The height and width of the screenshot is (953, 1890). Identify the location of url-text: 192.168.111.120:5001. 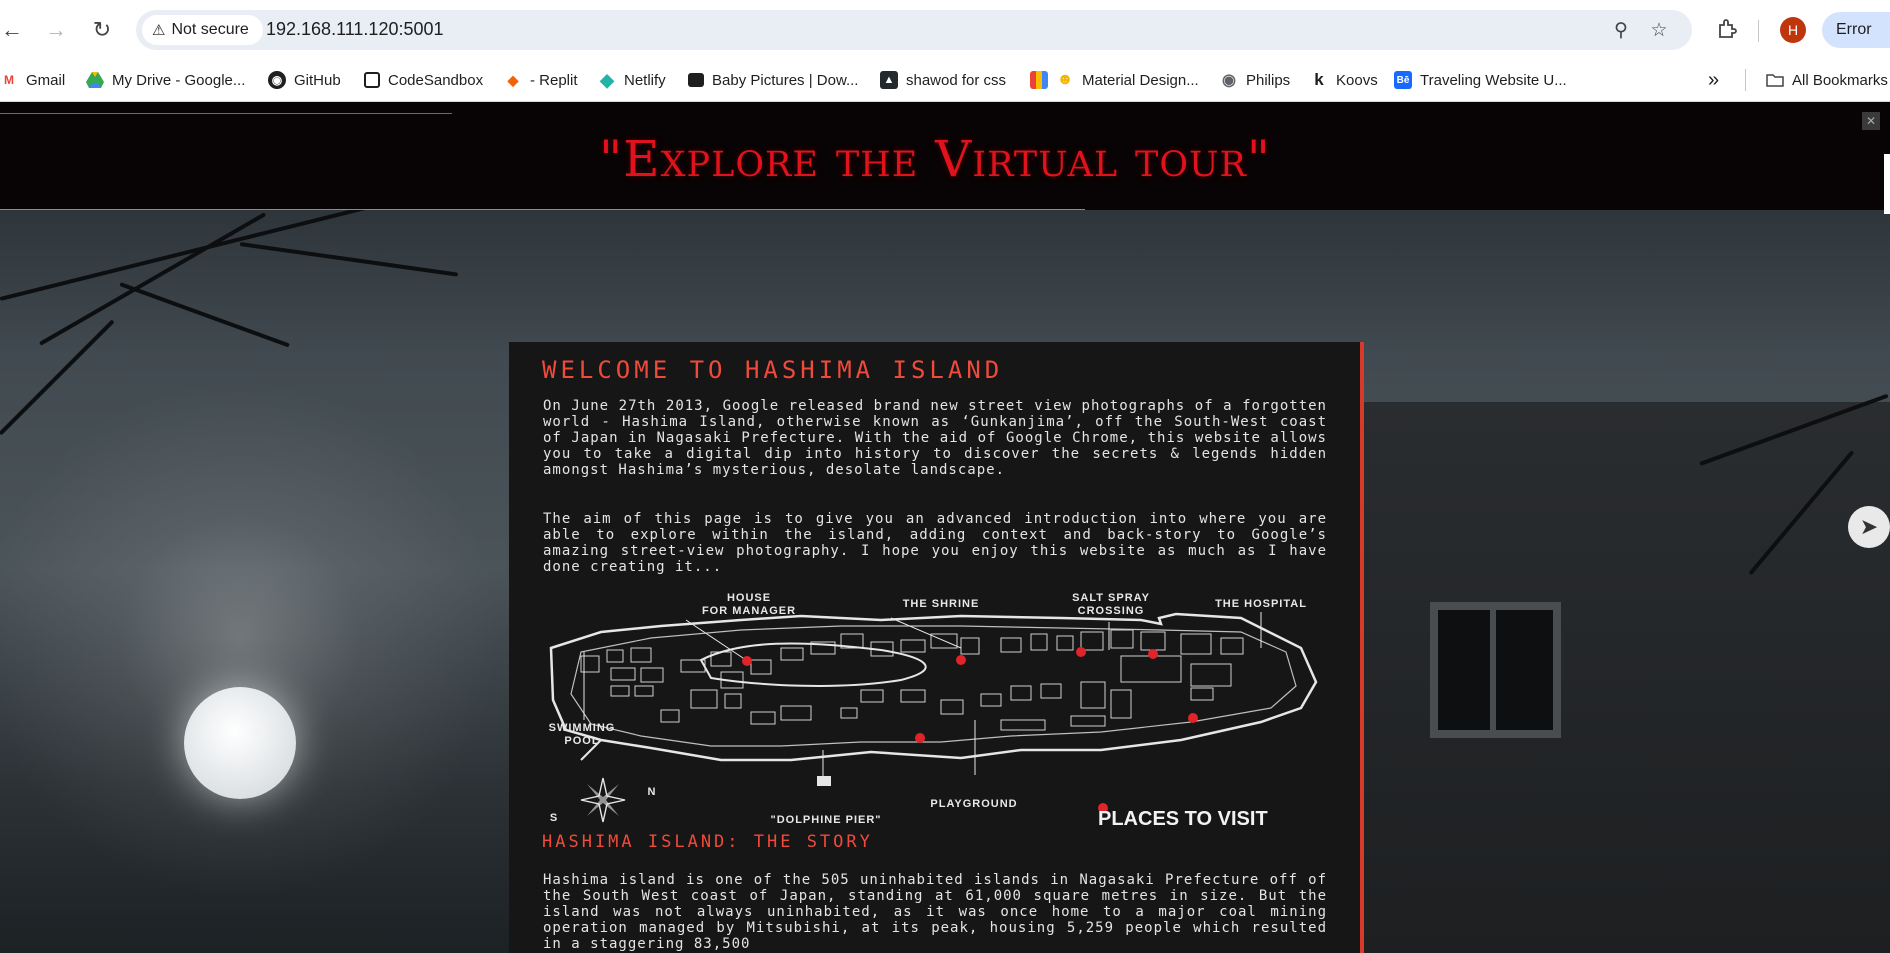
(355, 29).